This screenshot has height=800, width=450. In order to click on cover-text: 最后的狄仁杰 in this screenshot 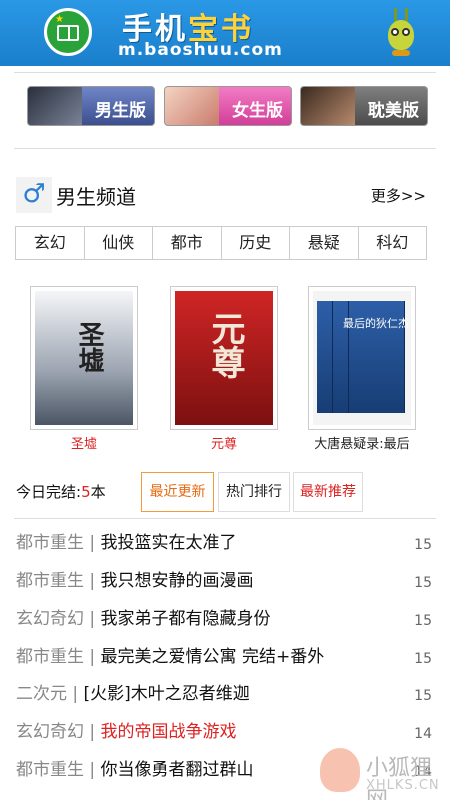, I will do `click(376, 323)`.